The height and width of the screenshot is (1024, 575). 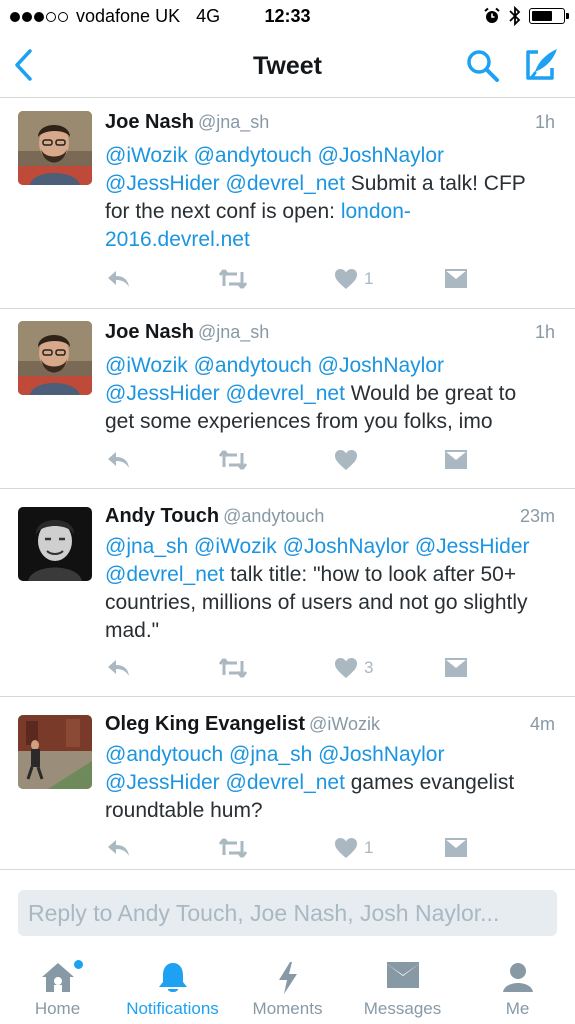 What do you see at coordinates (287, 66) in the screenshot?
I see `nav-bar: Tweet` at bounding box center [287, 66].